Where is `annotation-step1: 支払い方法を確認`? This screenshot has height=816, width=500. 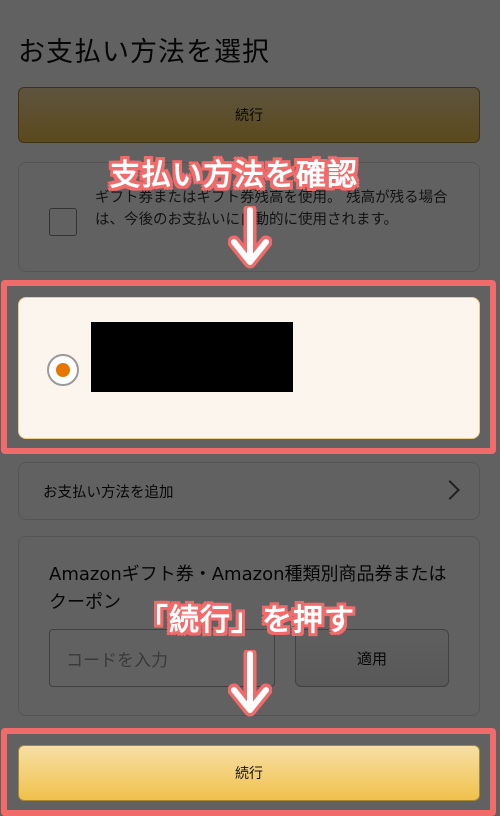
annotation-step1: 支払い方法を確認 is located at coordinates (234, 175).